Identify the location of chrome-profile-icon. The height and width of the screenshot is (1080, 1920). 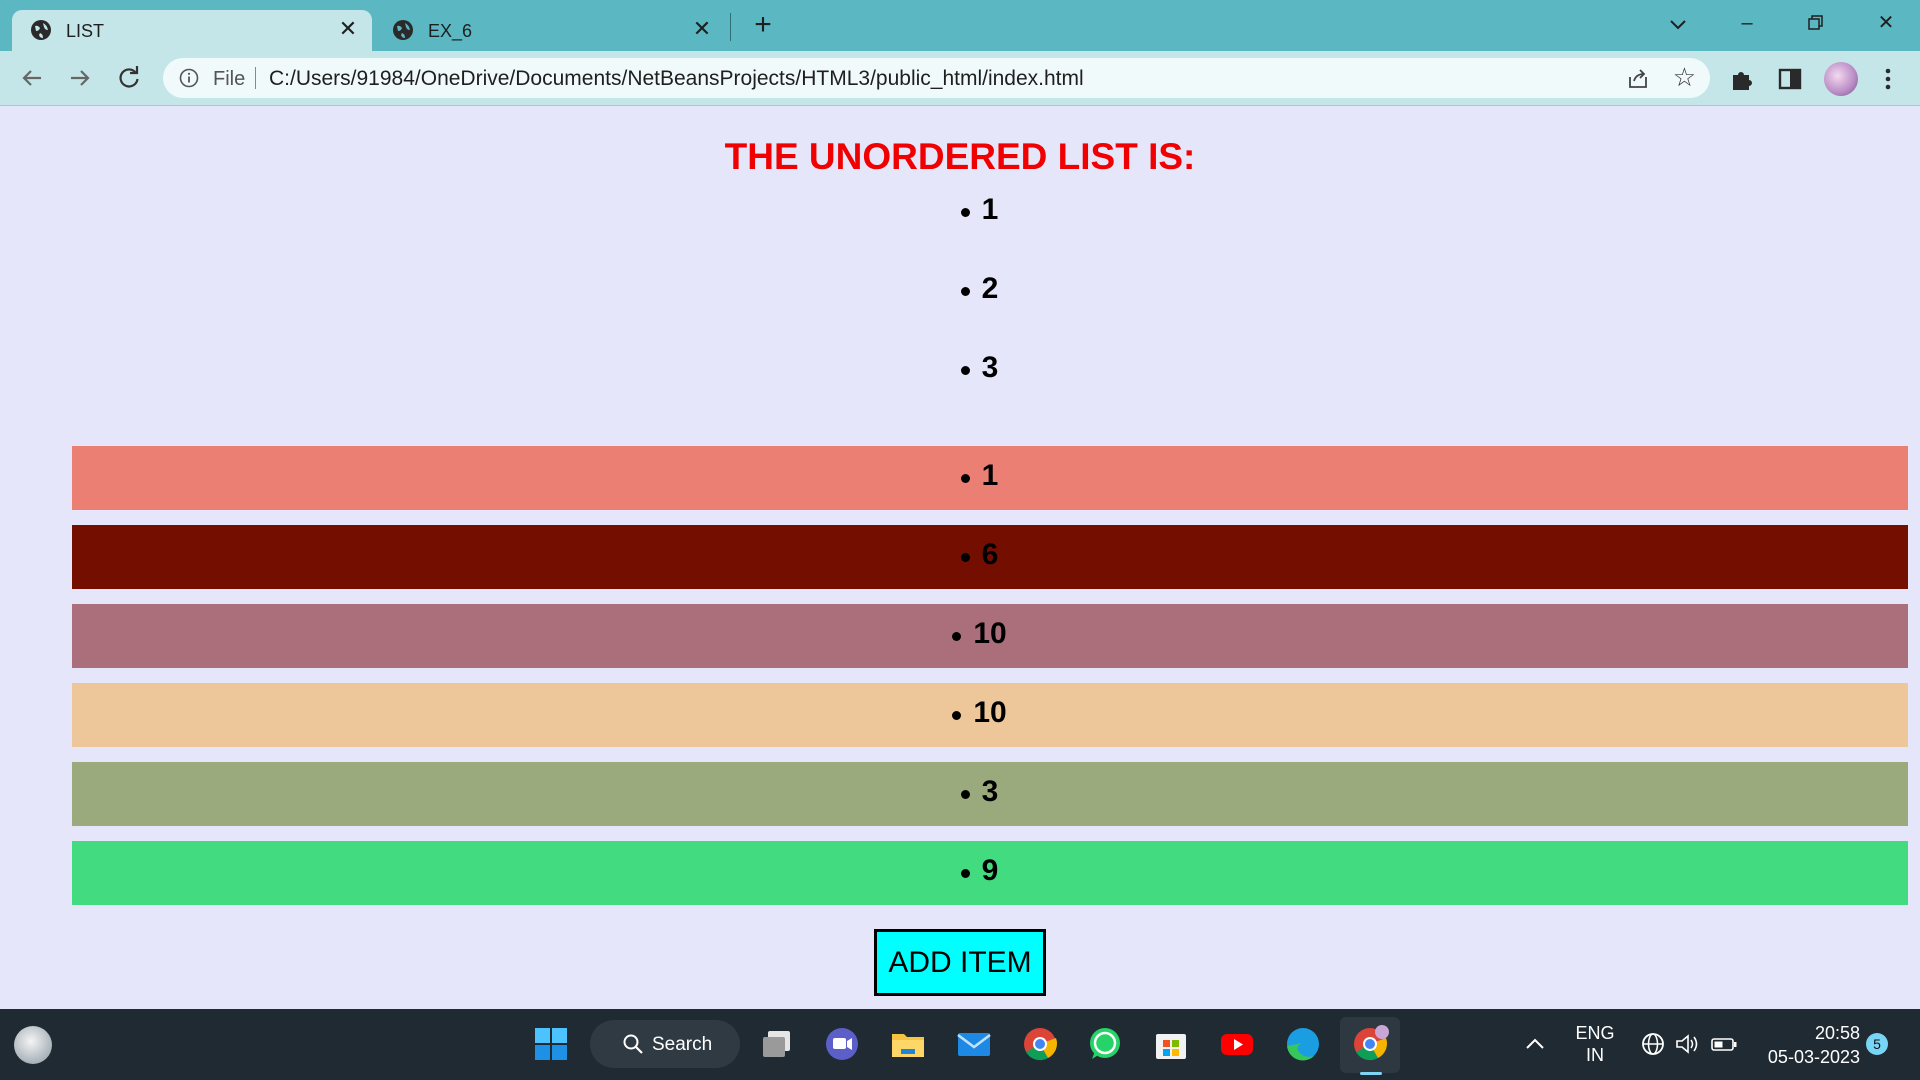
(1370, 1044).